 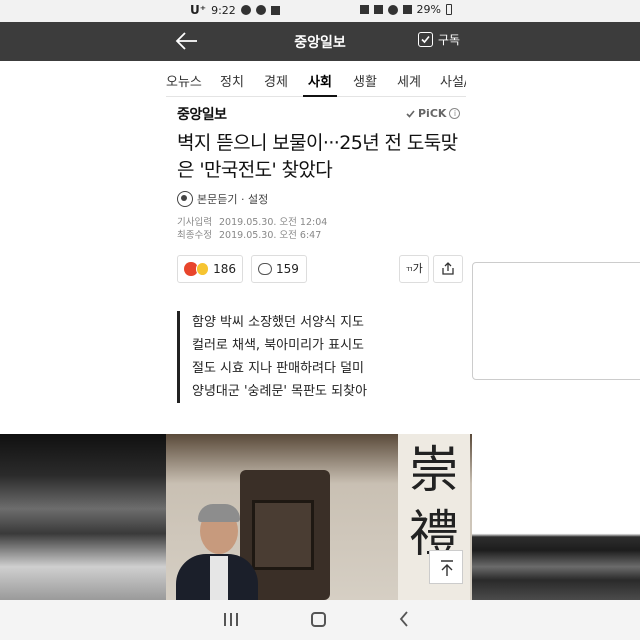 I want to click on tab-life: 생활, so click(x=365, y=80).